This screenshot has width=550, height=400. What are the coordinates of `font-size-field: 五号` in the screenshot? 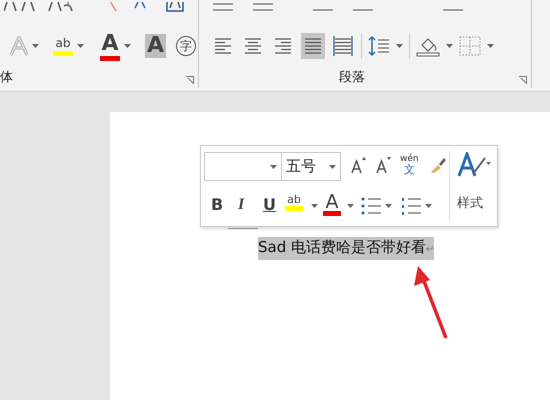 It's located at (311, 166).